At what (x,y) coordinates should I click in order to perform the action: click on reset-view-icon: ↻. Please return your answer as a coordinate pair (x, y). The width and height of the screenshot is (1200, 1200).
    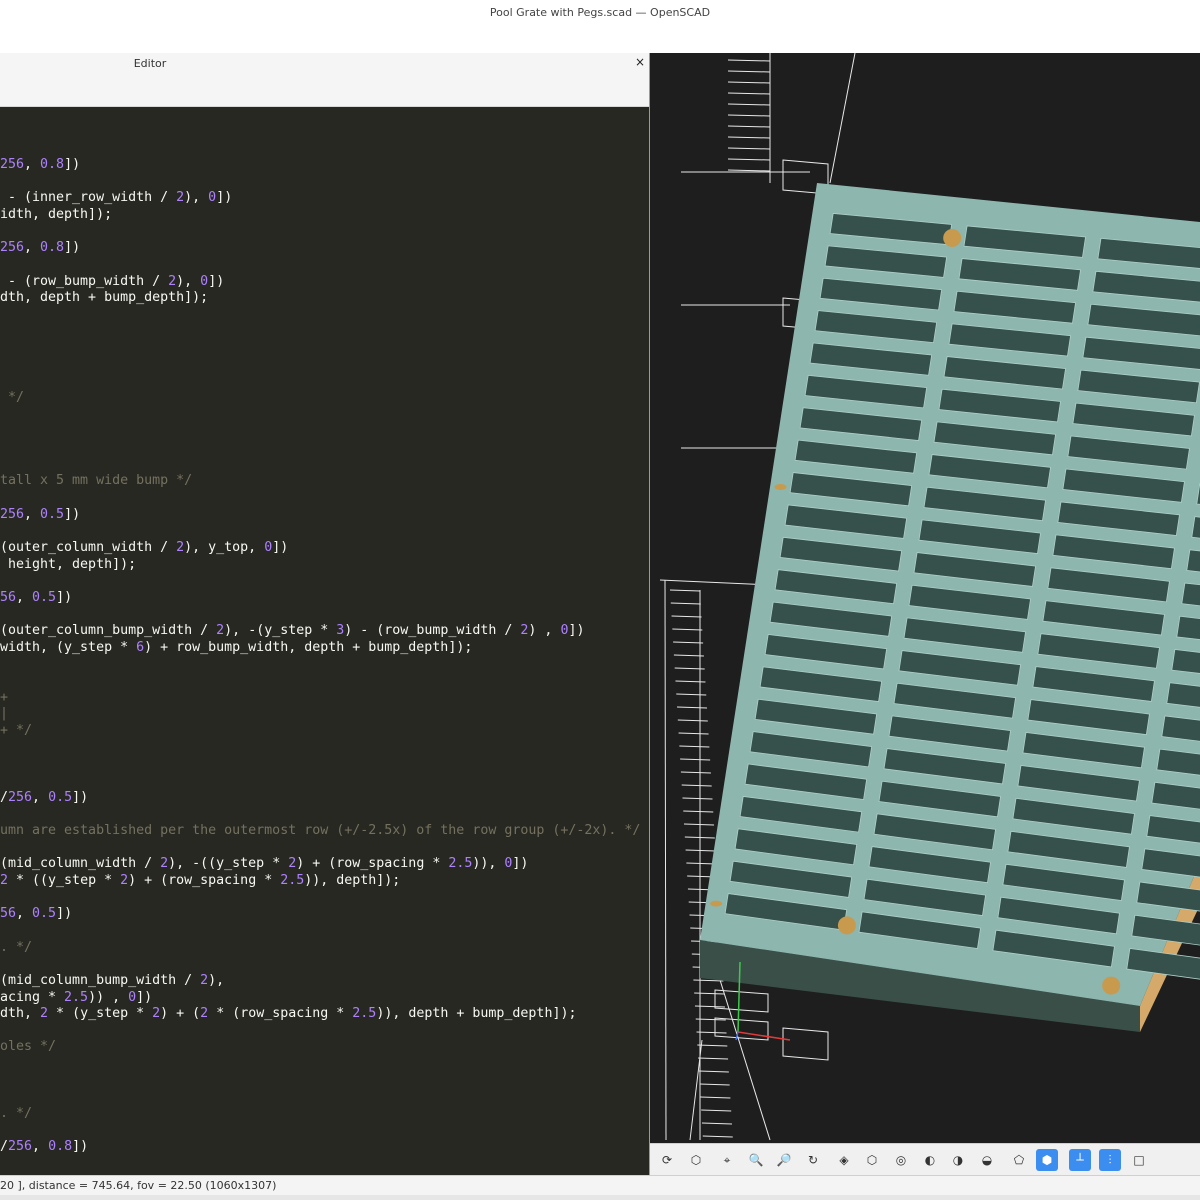
    Looking at the image, I should click on (813, 1160).